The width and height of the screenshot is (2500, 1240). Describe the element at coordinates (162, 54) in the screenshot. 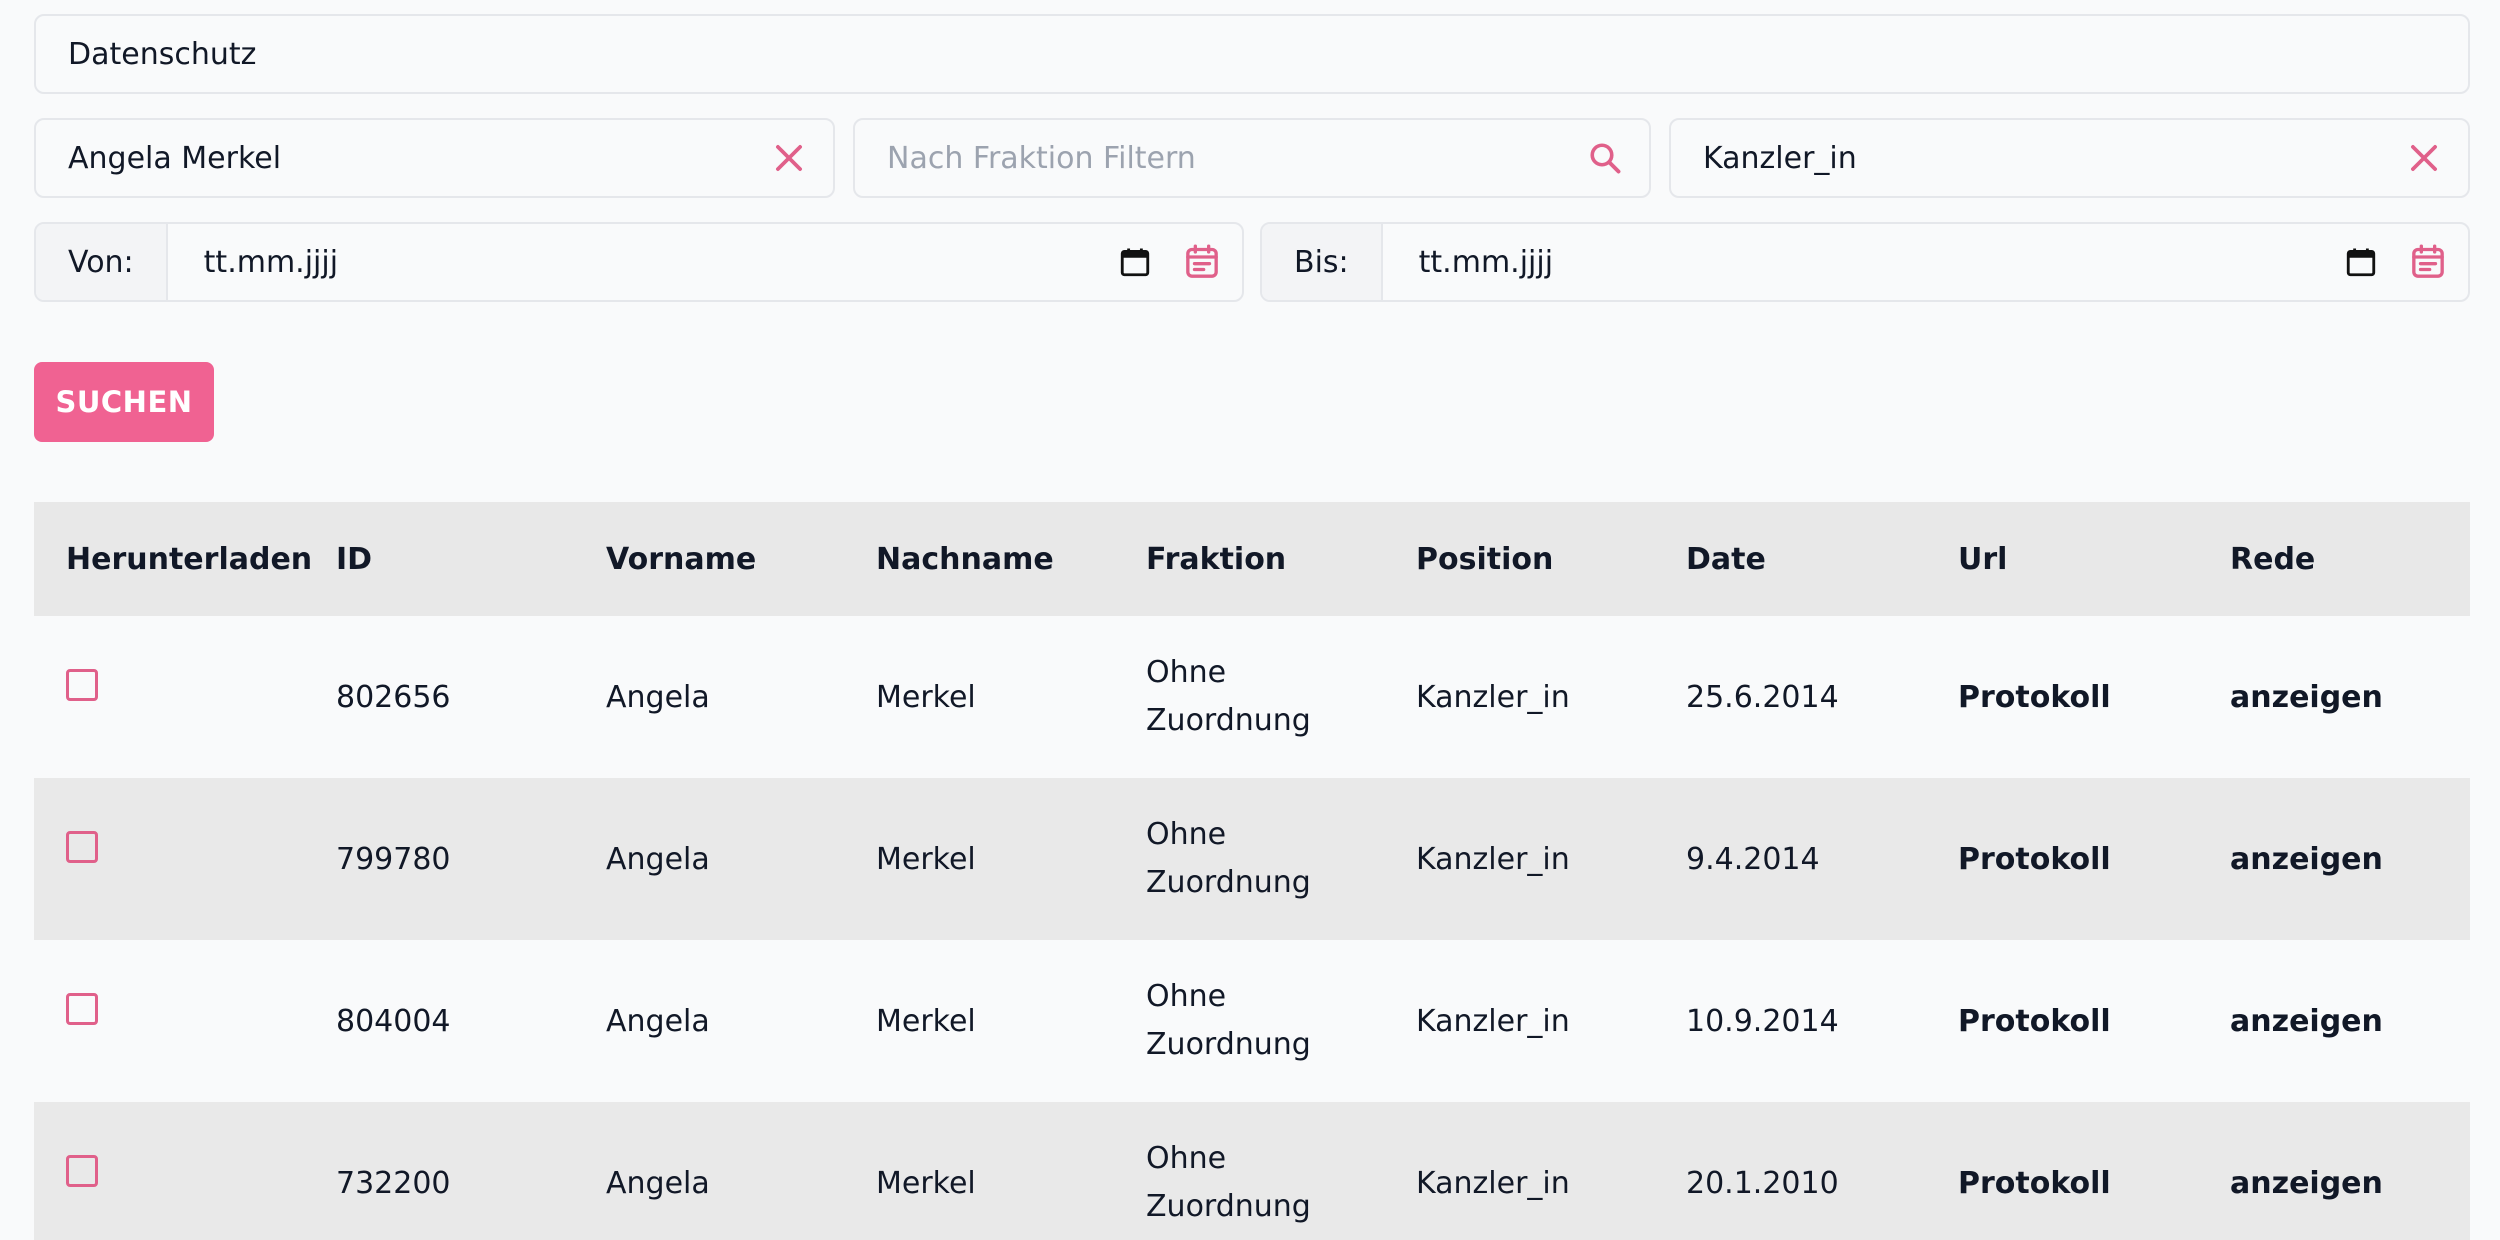

I see `search-input-value: Datenschutz` at that location.